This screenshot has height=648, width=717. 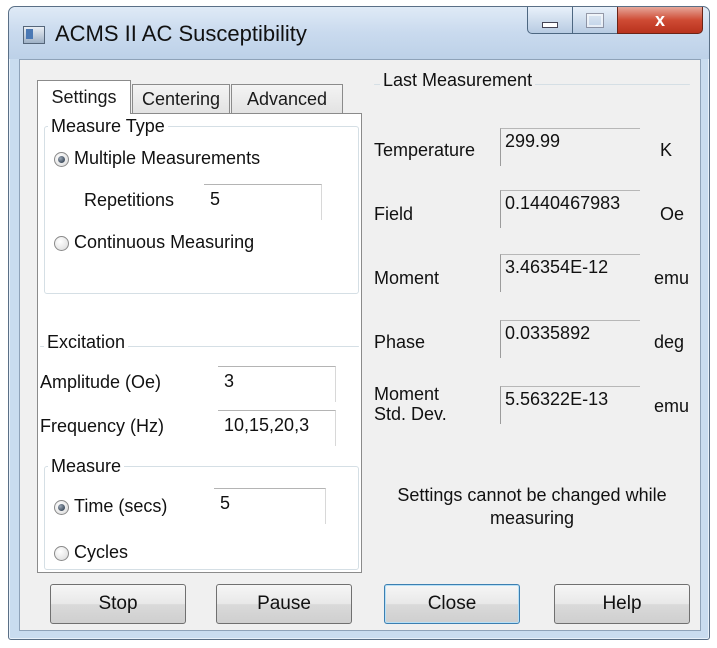 What do you see at coordinates (101, 552) in the screenshot?
I see `cycles-label: Cycles` at bounding box center [101, 552].